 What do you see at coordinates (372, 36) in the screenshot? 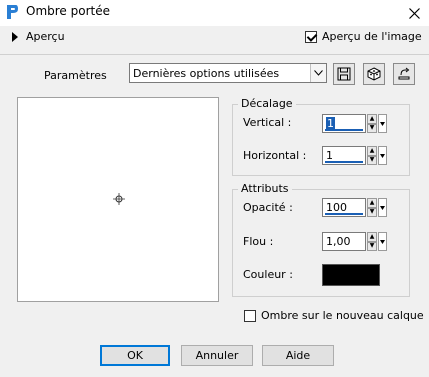
I see `show-preview-label: Aperçu de l'image` at bounding box center [372, 36].